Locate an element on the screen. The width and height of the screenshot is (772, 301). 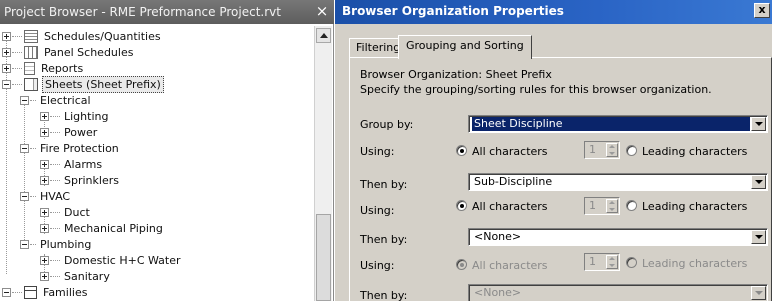
then-by-select: Sub-Discipline is located at coordinates (618, 182).